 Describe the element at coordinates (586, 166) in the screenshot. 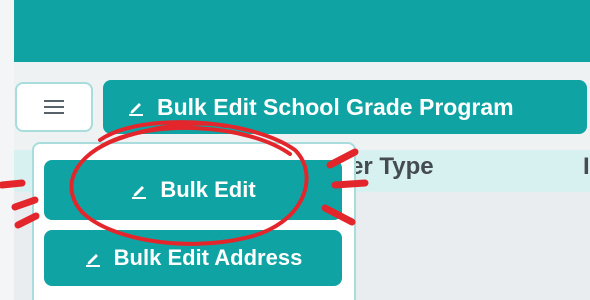

I see `column-header-next: I` at that location.